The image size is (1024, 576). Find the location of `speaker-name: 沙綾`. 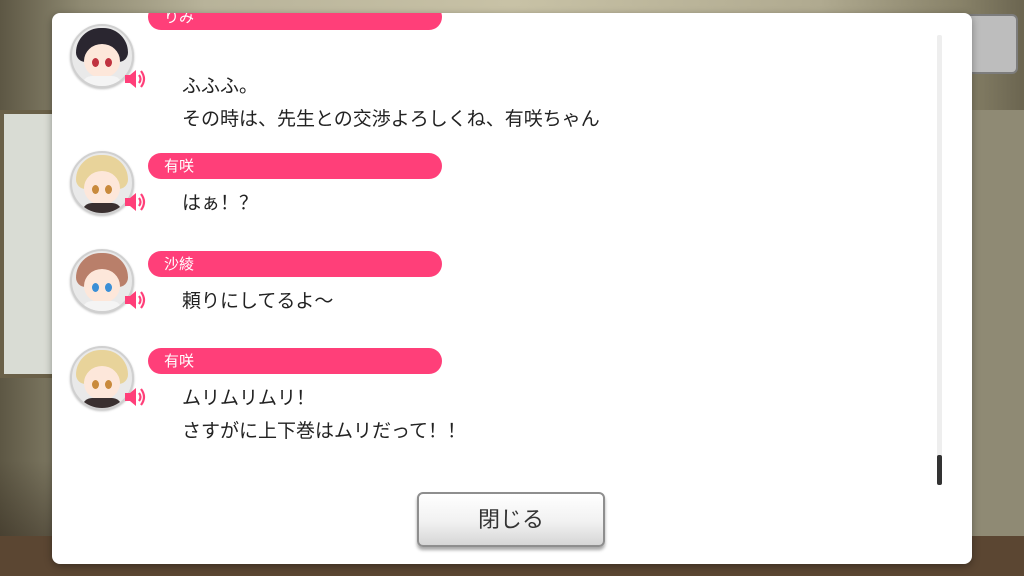

speaker-name: 沙綾 is located at coordinates (295, 264).